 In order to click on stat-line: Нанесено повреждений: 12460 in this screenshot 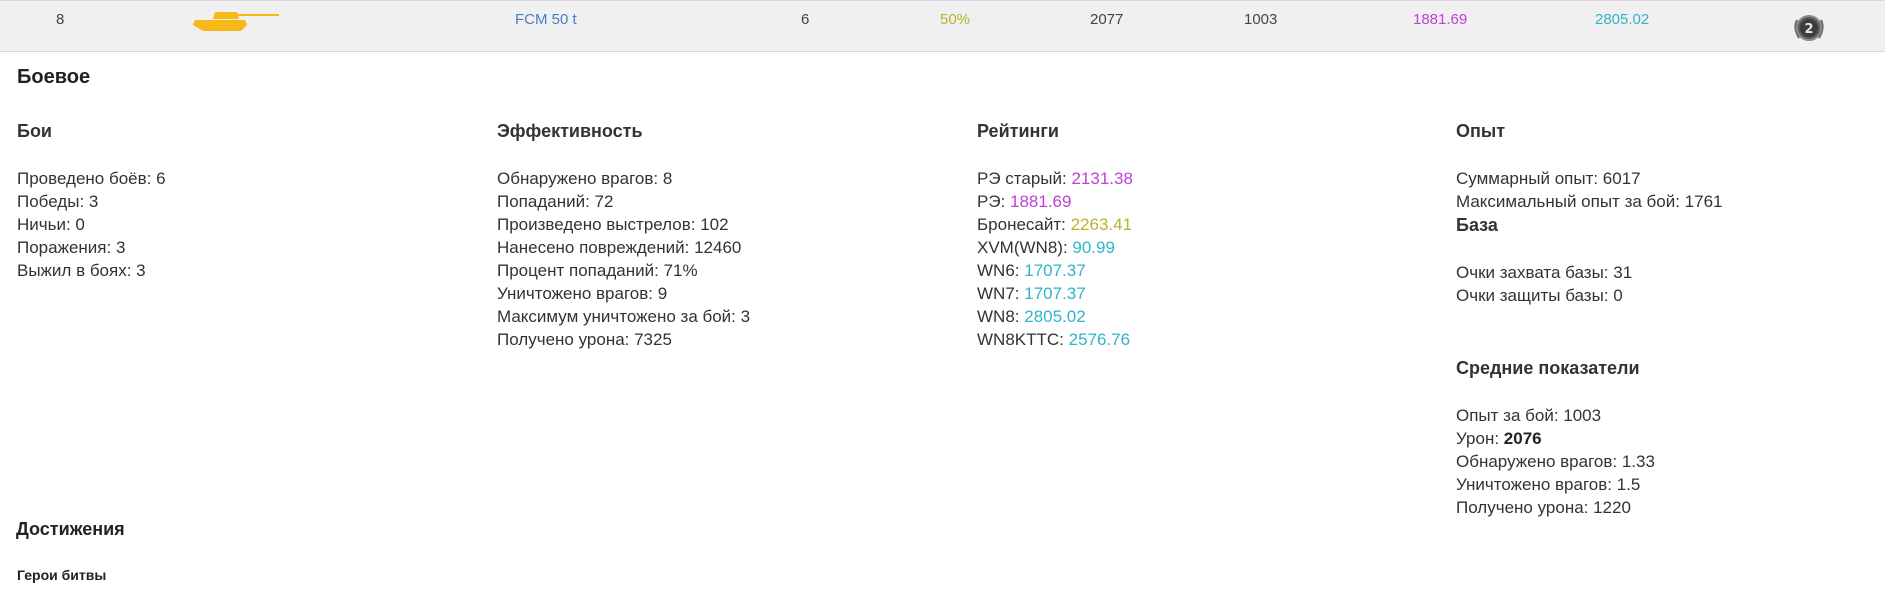, I will do `click(619, 247)`.